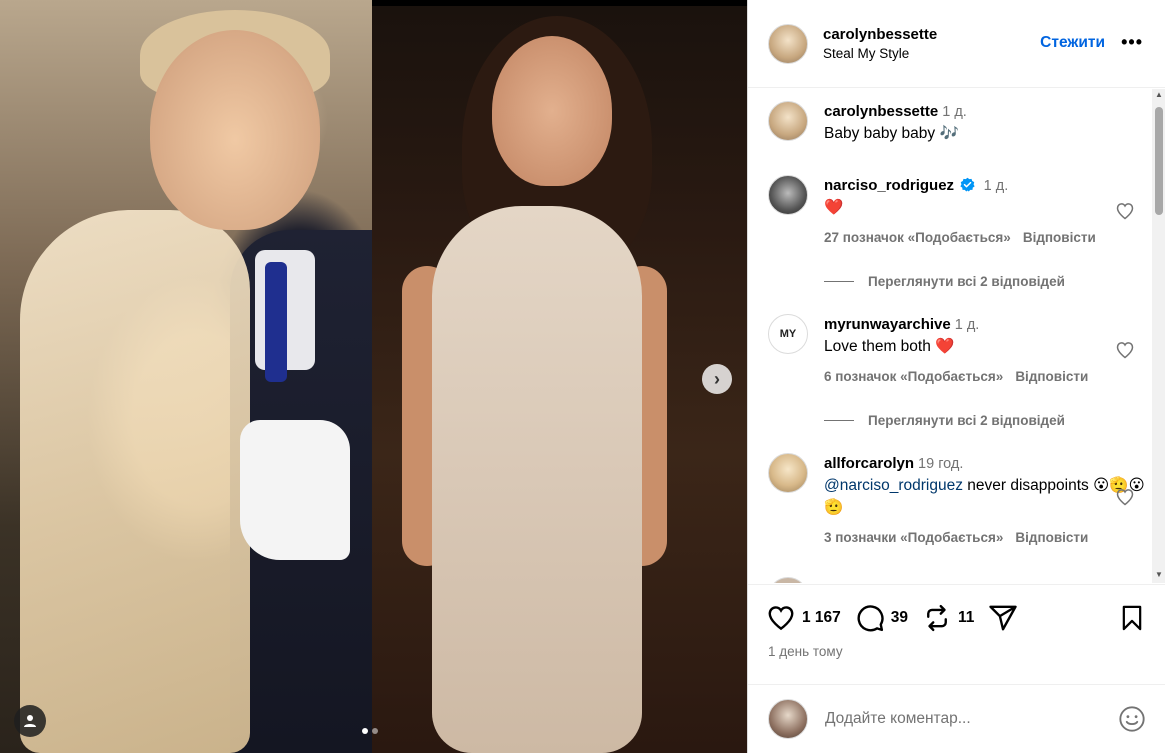  I want to click on repost-count: 11, so click(966, 618).